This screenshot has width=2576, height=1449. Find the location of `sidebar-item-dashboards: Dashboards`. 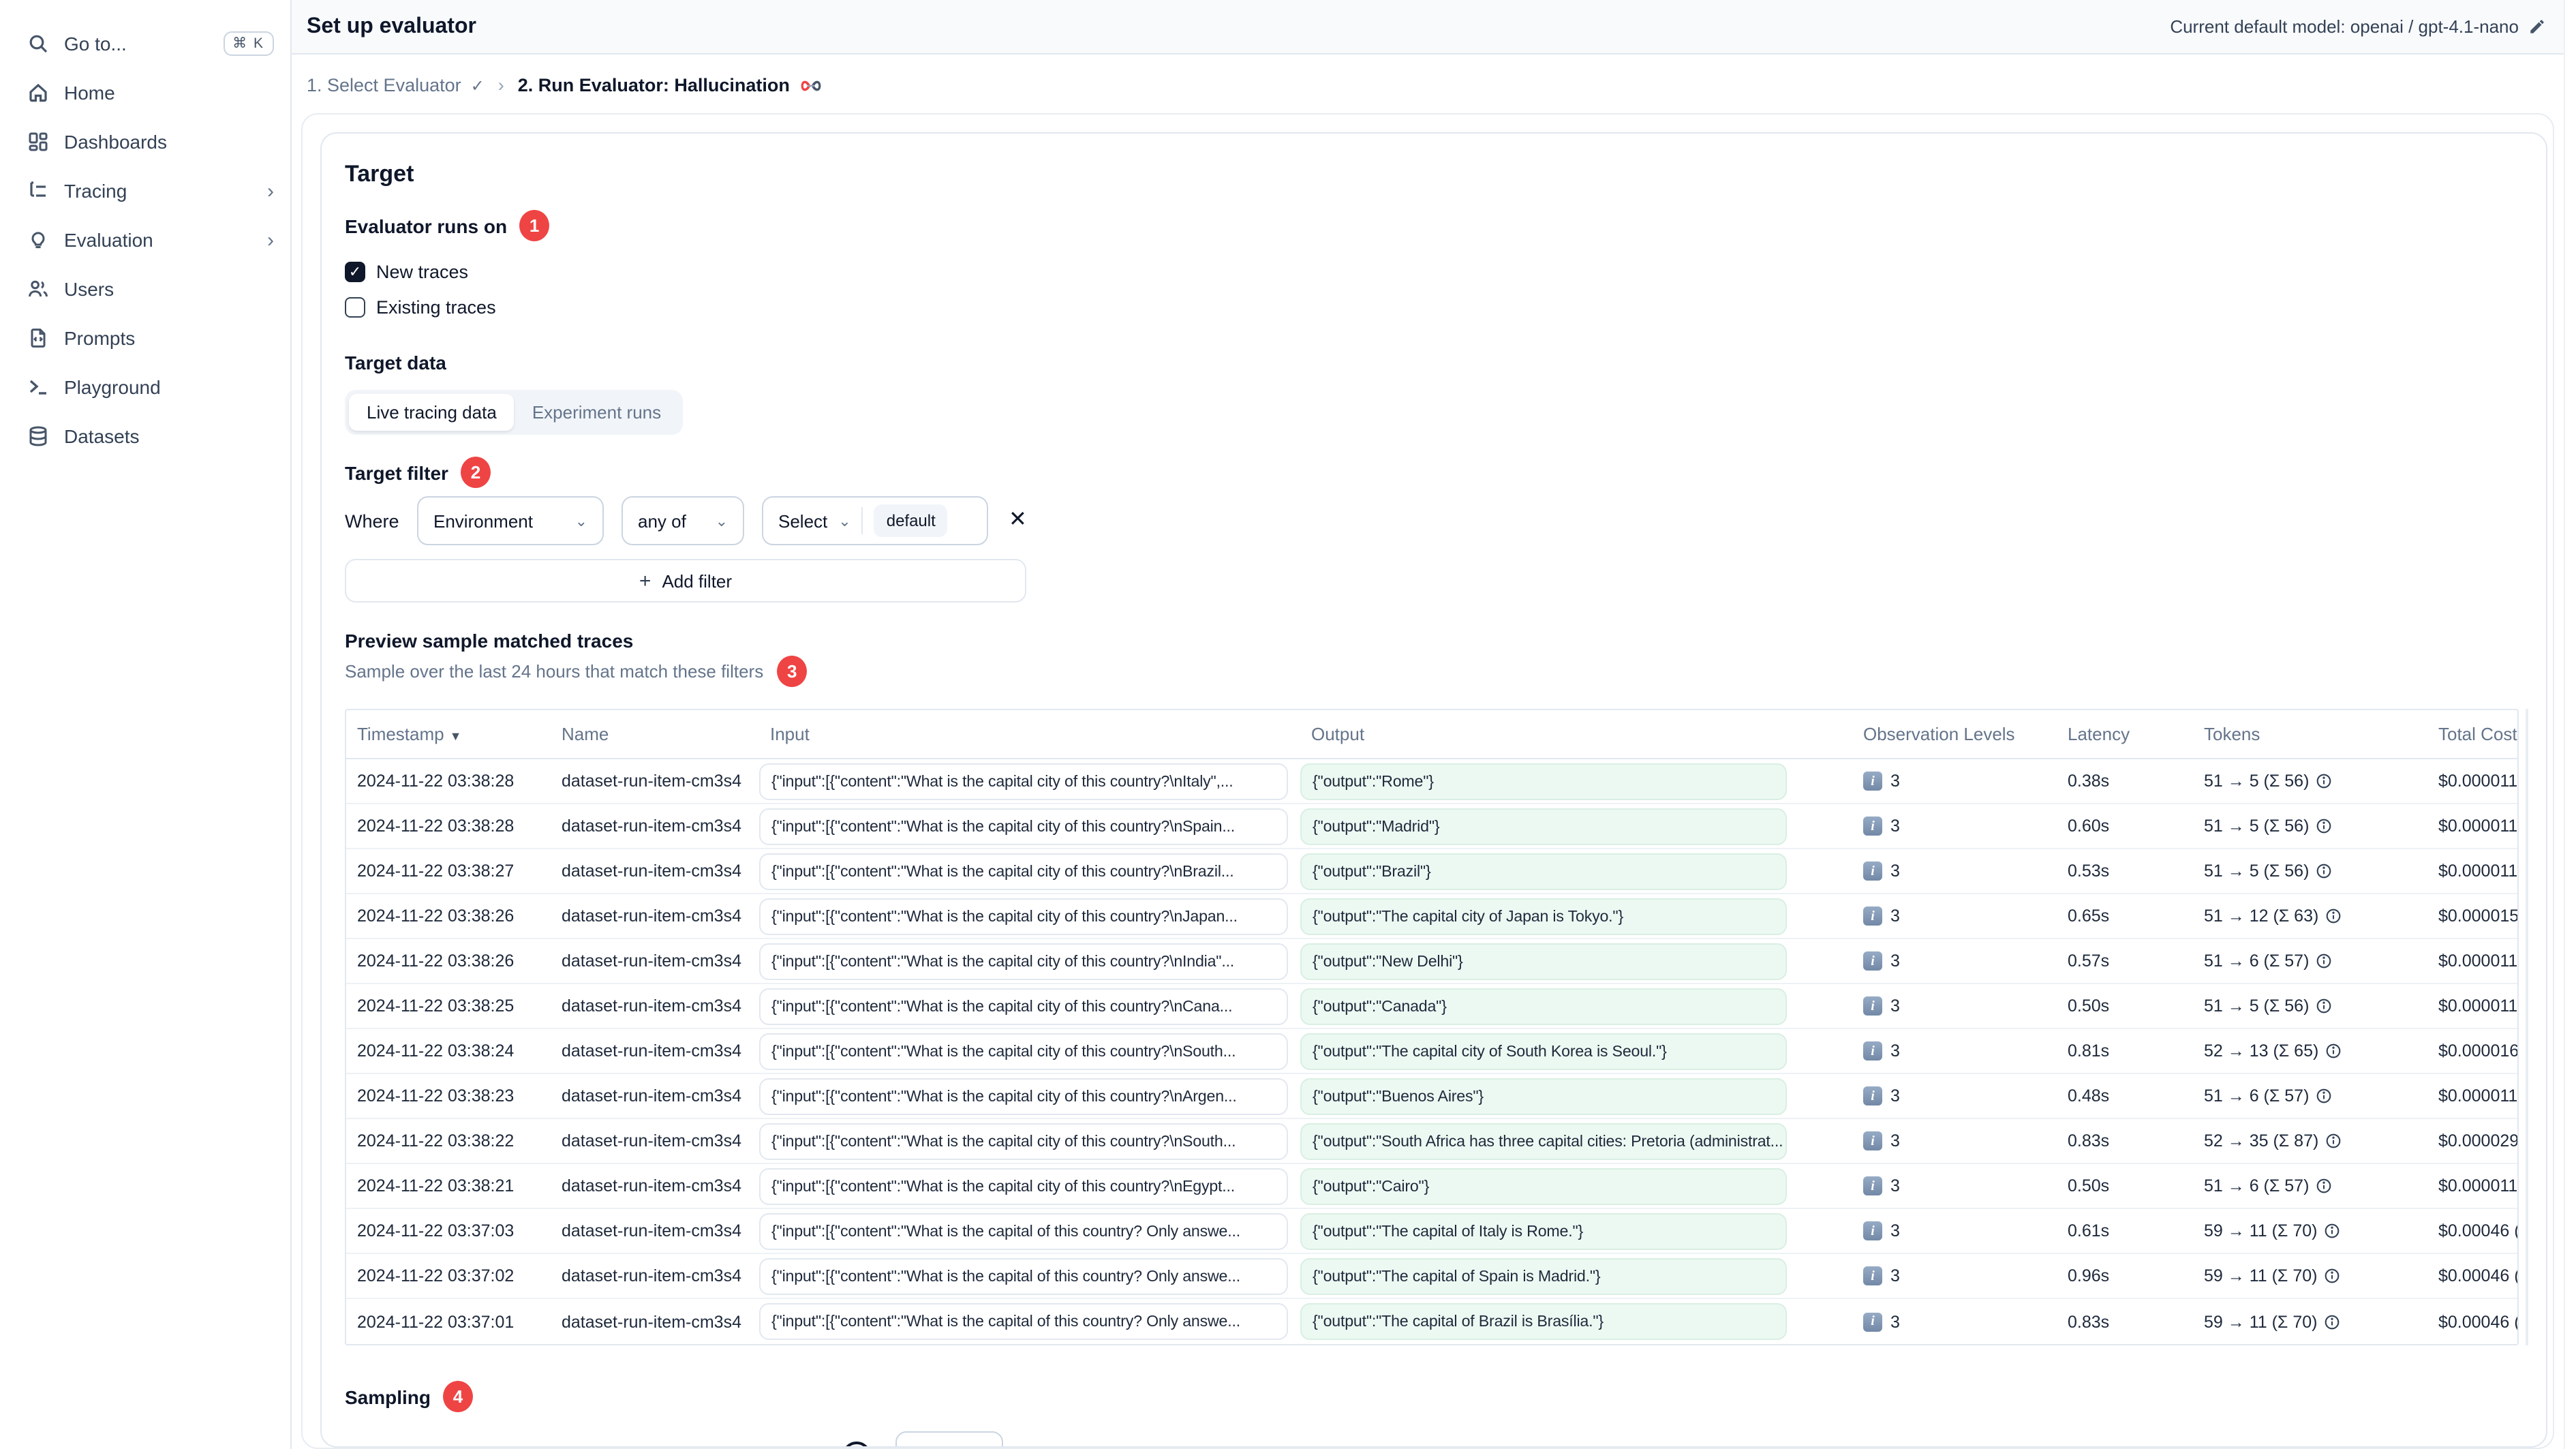

sidebar-item-dashboards: Dashboards is located at coordinates (145, 141).